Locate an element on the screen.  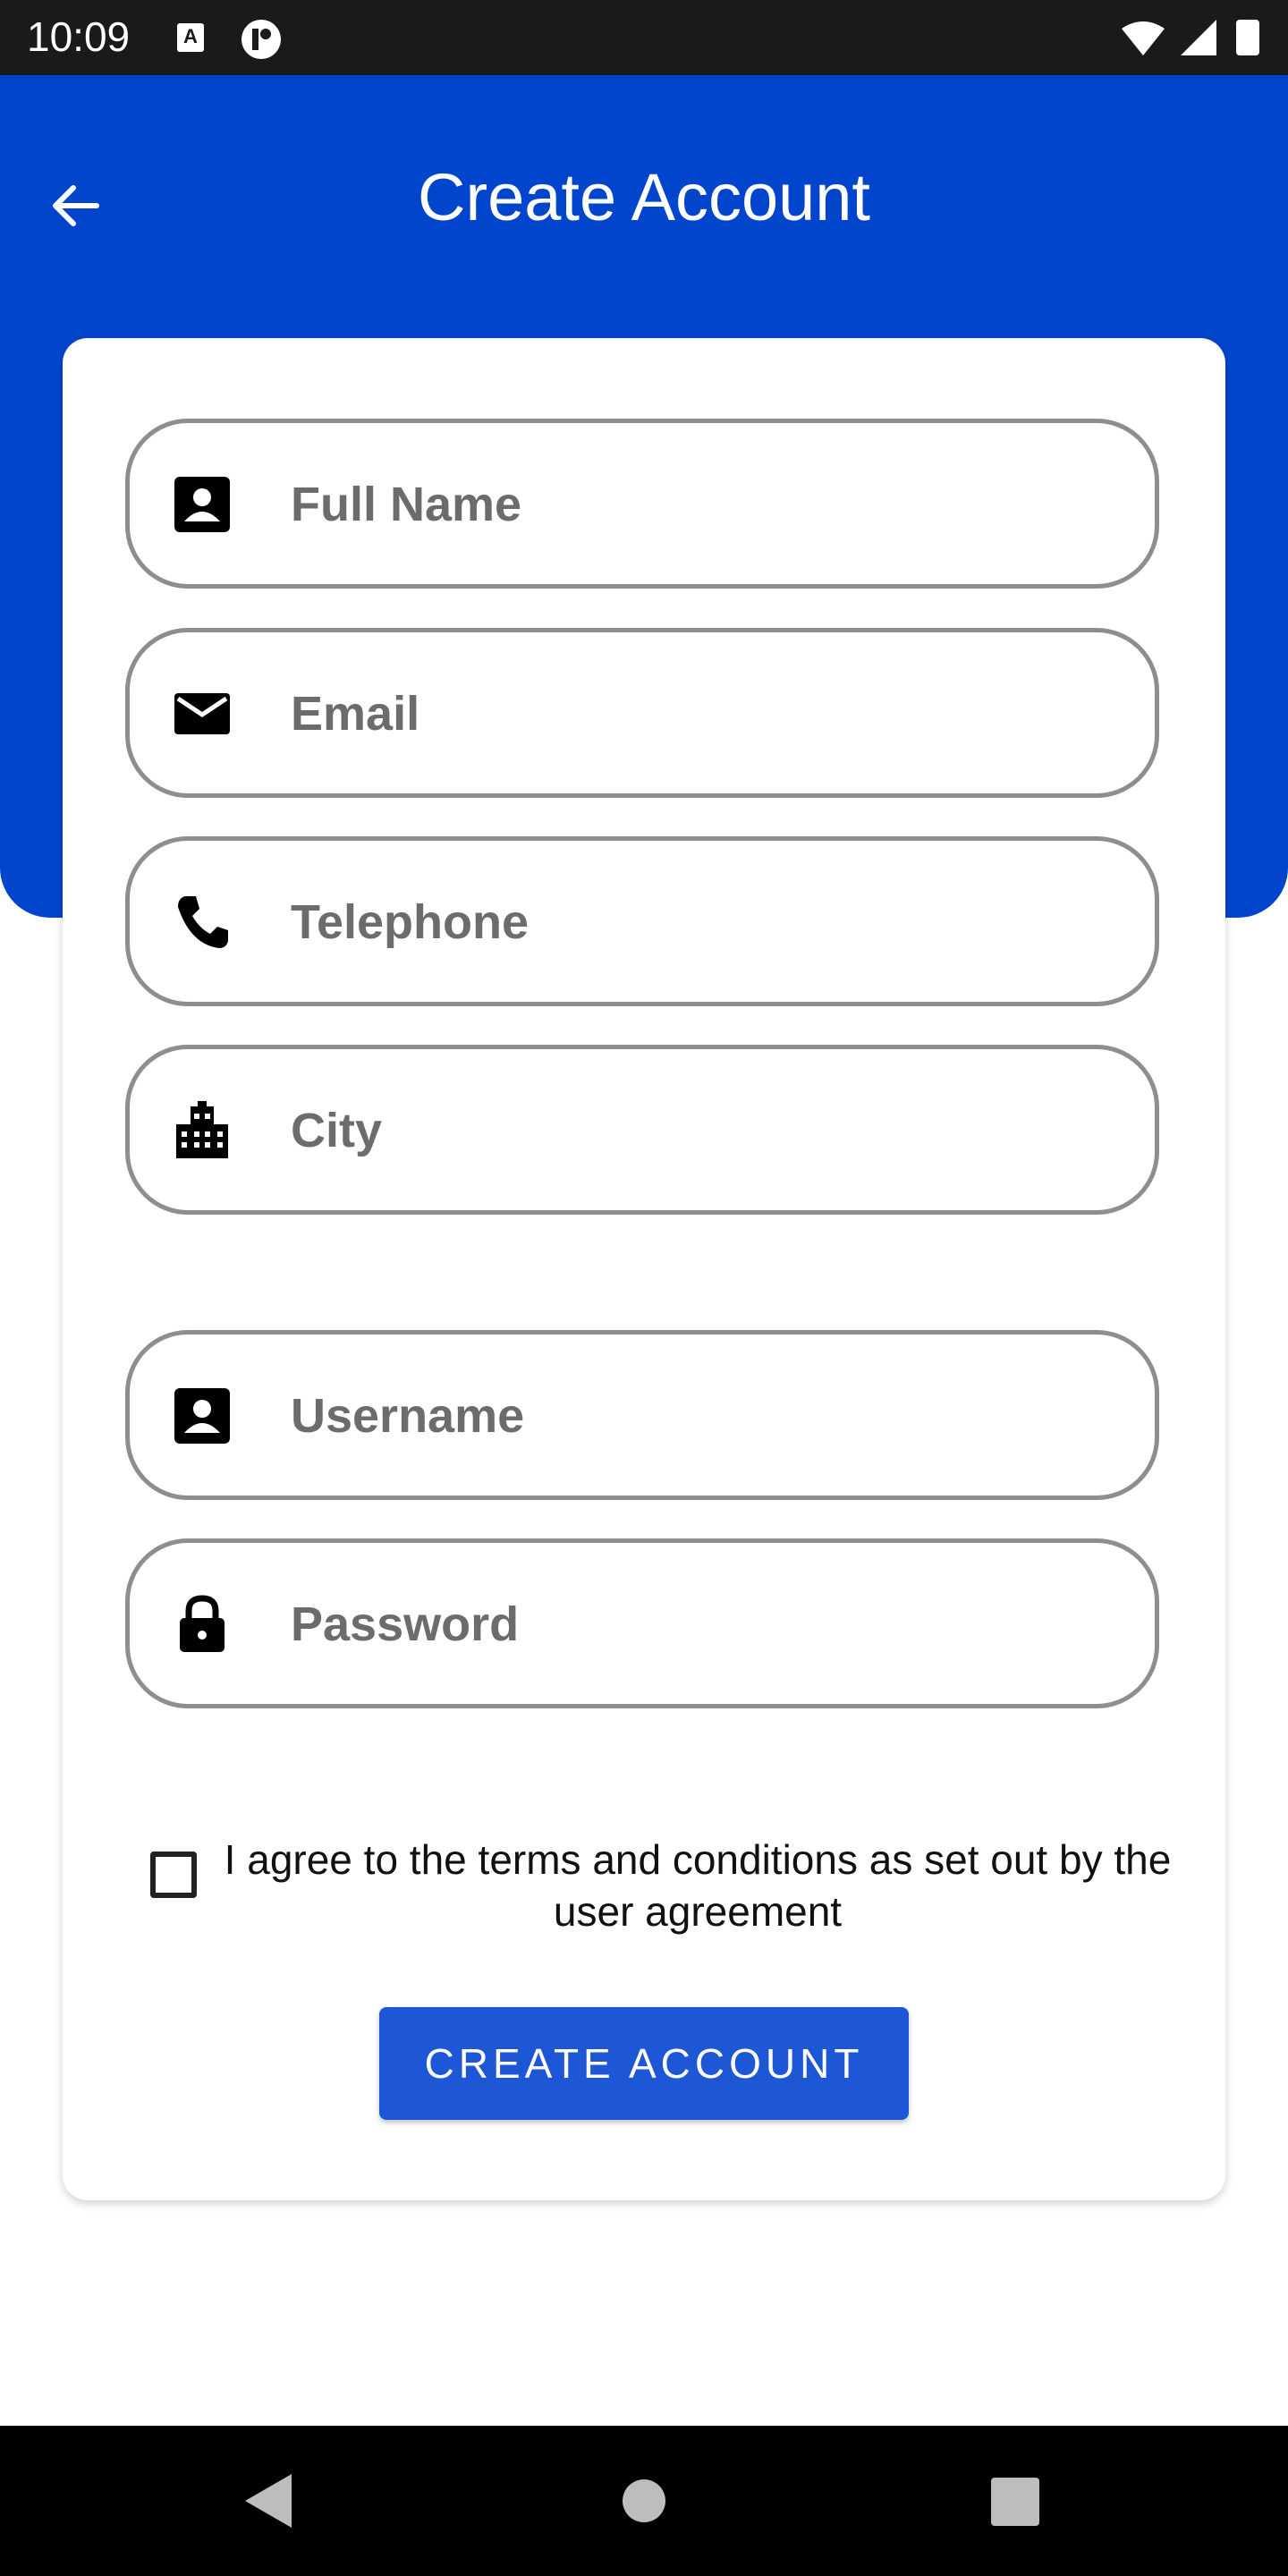
app-notification-icon is located at coordinates (261, 39).